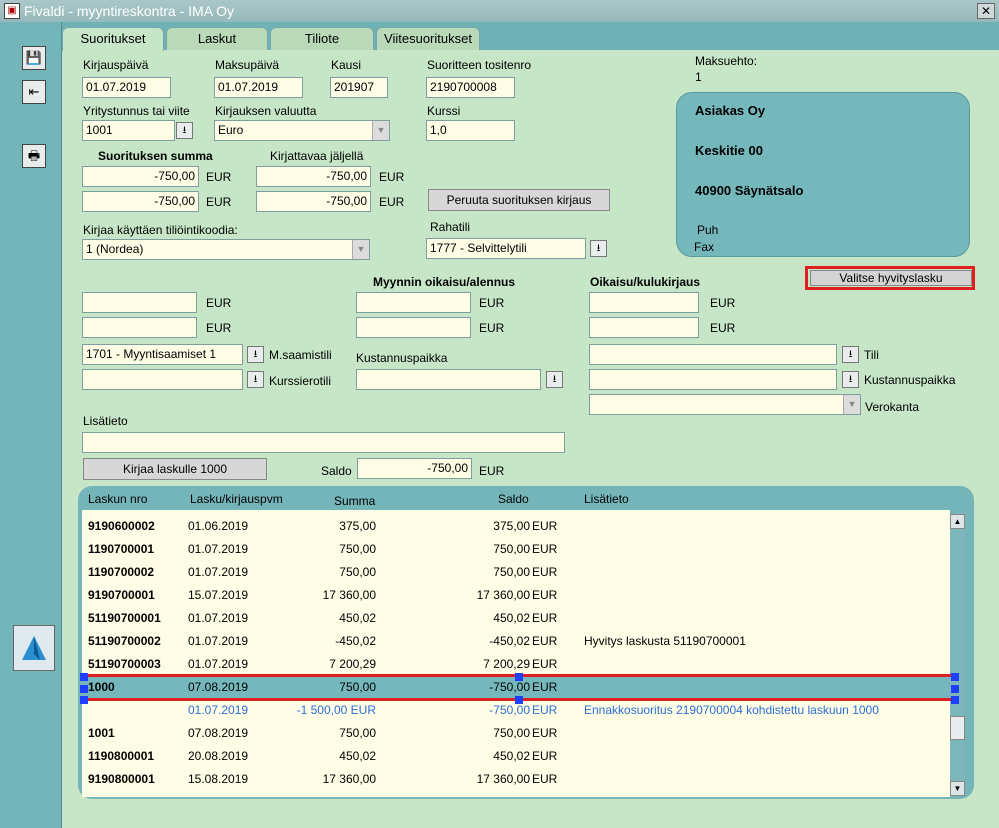  Describe the element at coordinates (121, 572) in the screenshot. I see `cell-nro: 1190700002` at that location.